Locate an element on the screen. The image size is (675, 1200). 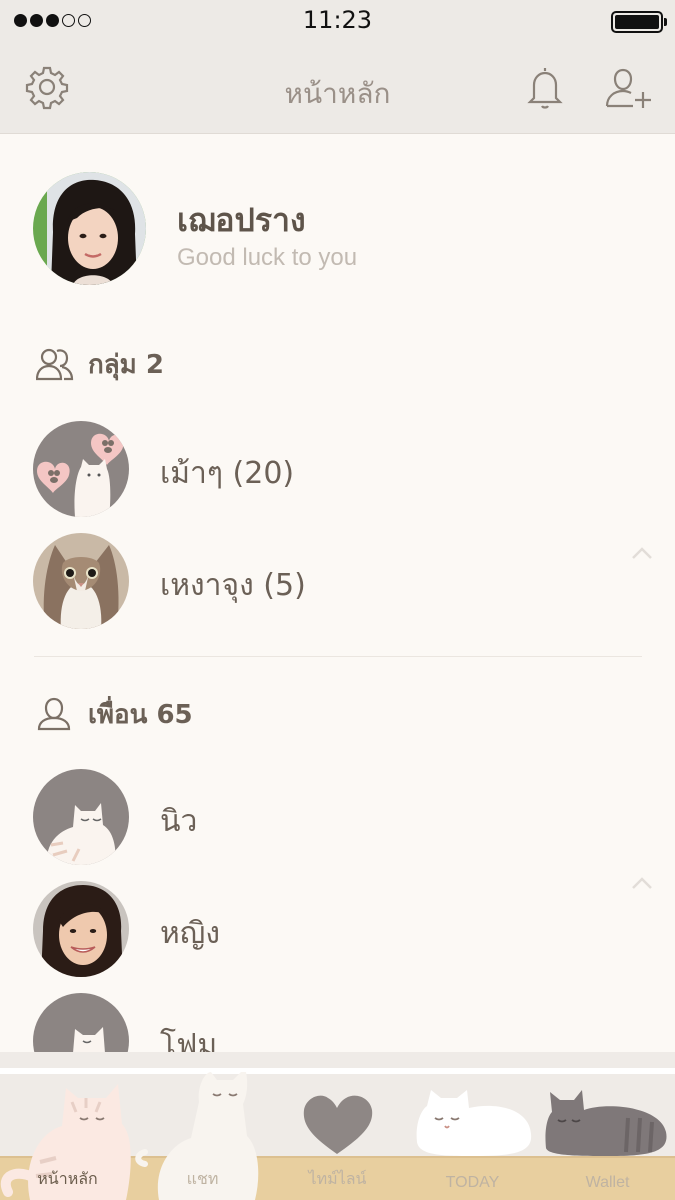
tab-label: แชท is located at coordinates (202, 1179).